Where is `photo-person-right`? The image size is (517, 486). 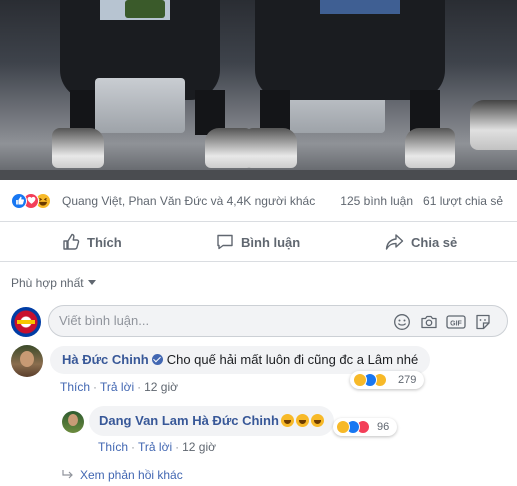 photo-person-right is located at coordinates (350, 50).